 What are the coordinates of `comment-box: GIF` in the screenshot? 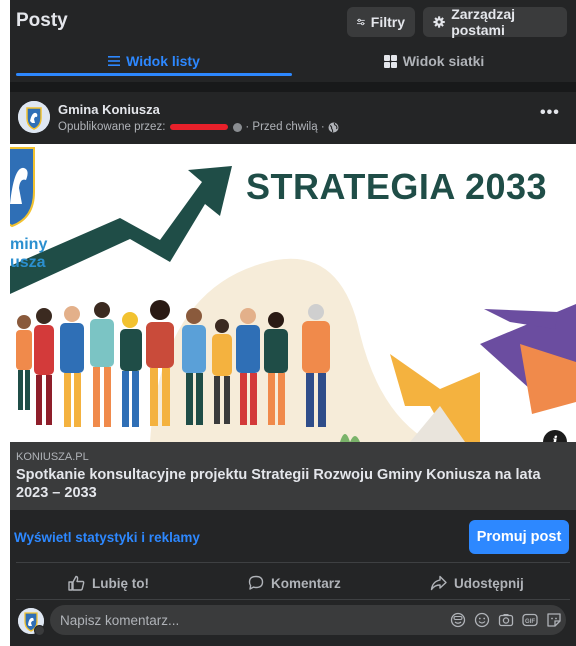 It's located at (308, 620).